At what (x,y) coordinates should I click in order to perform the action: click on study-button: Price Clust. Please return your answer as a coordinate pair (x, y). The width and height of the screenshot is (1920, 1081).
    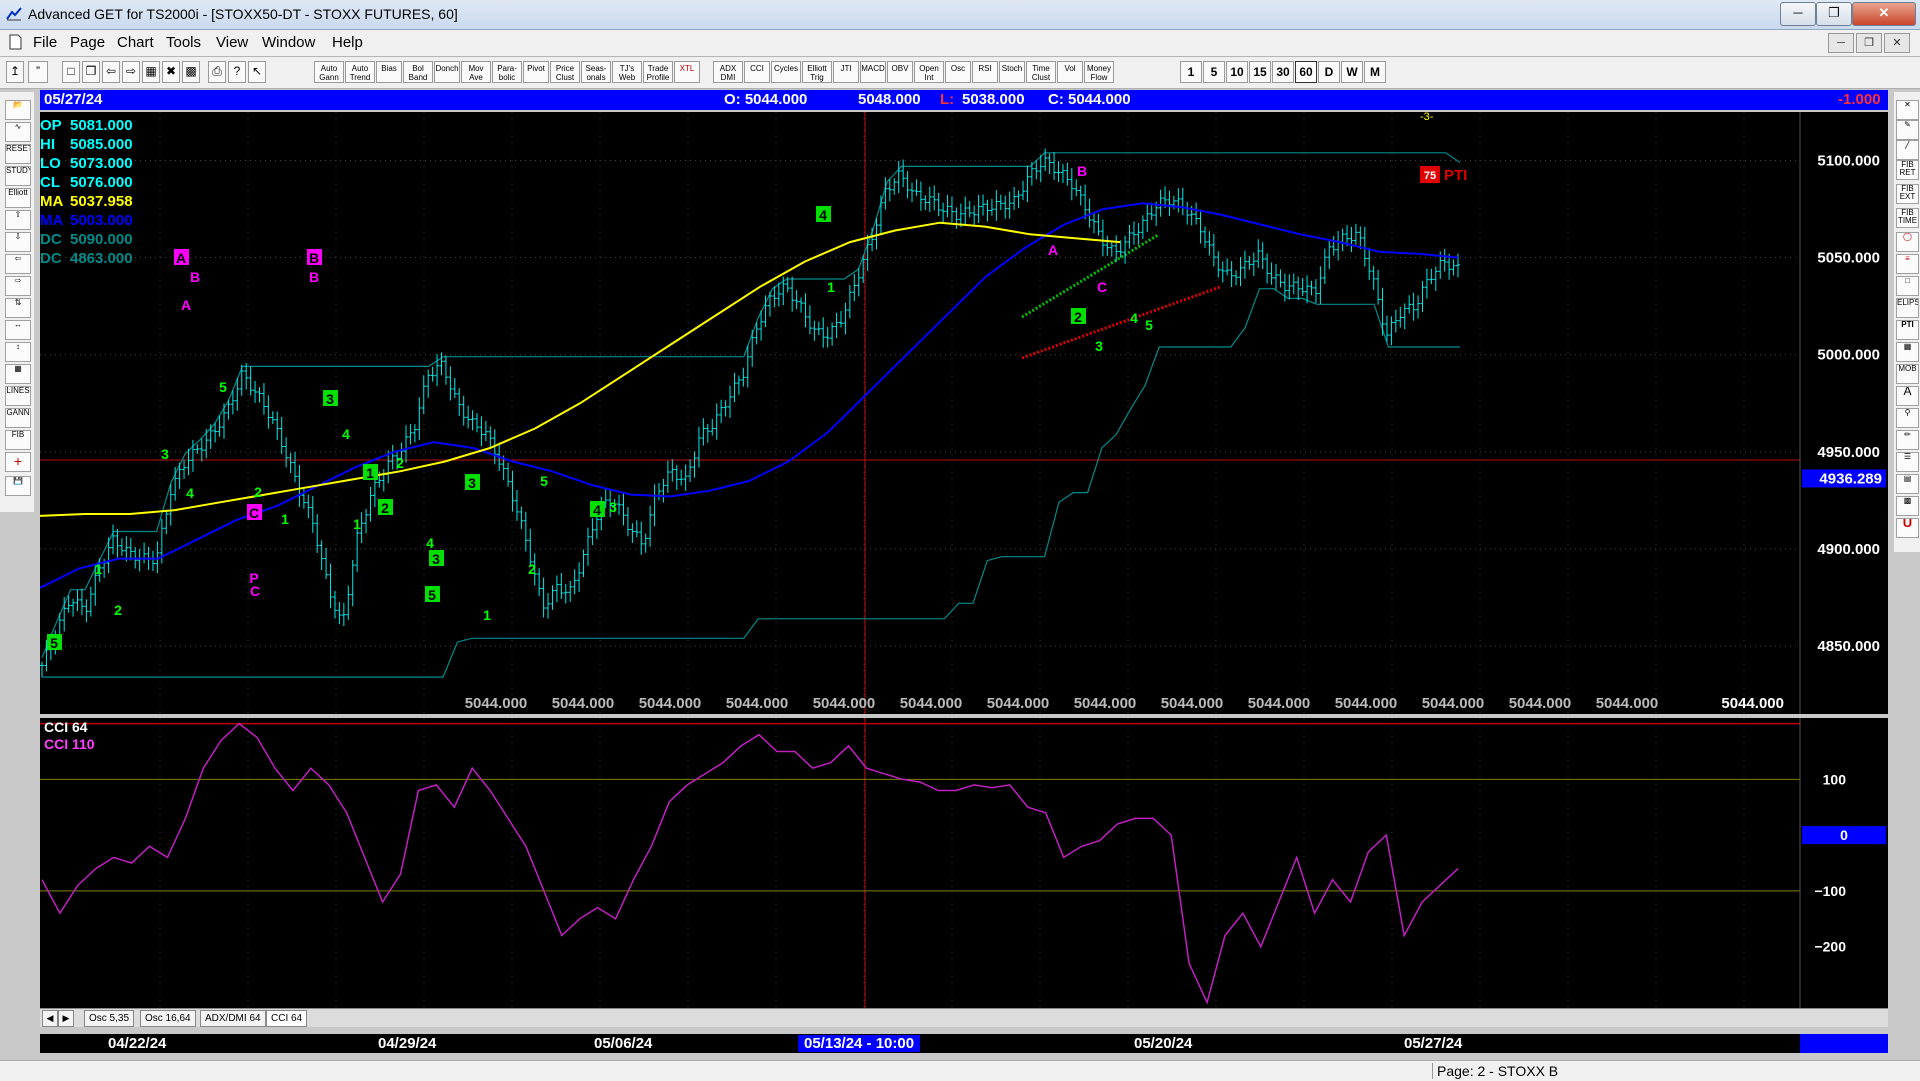
    Looking at the image, I should click on (565, 72).